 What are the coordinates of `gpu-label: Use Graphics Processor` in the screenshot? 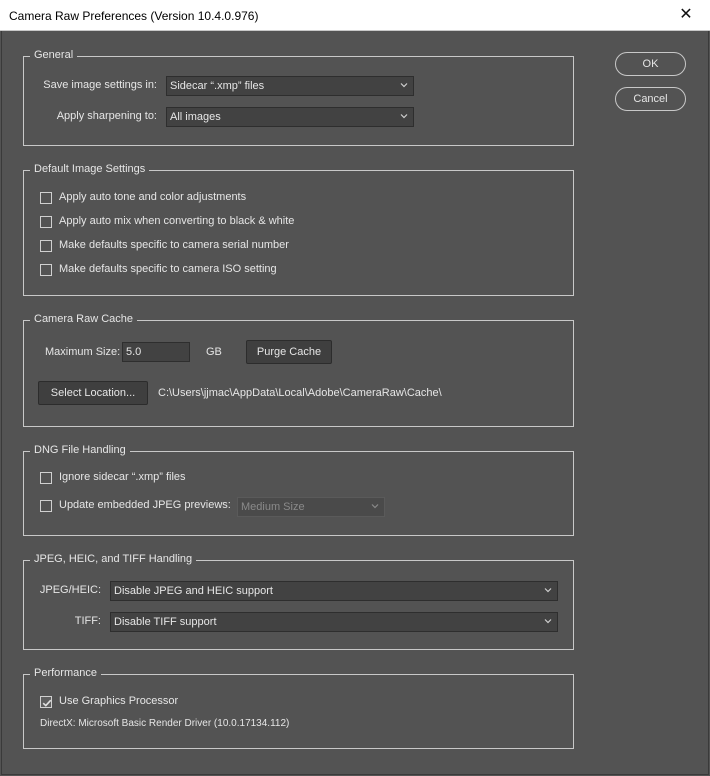 It's located at (119, 701).